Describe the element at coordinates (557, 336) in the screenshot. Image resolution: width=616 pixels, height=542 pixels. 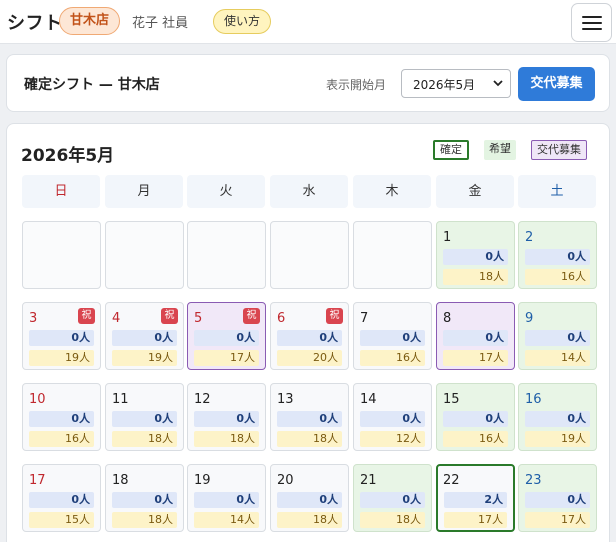
I see `day-cell-9: 9 0人 14人` at that location.